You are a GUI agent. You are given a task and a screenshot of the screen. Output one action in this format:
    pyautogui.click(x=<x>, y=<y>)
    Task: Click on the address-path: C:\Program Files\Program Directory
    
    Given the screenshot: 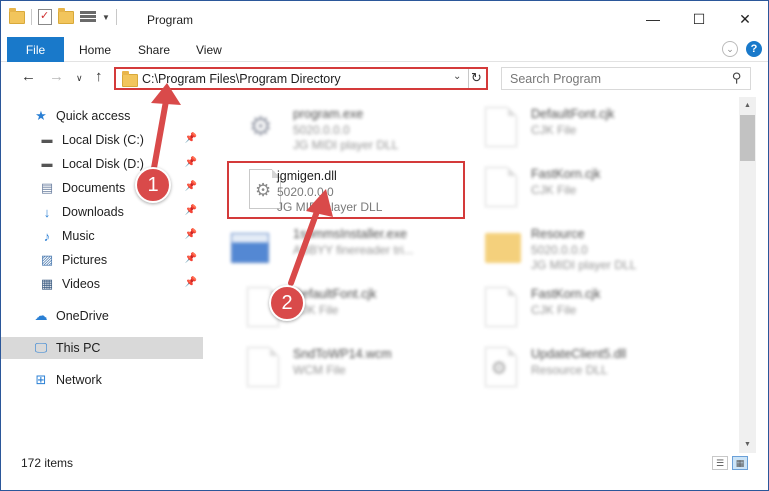 What is the action you would take?
    pyautogui.click(x=241, y=79)
    